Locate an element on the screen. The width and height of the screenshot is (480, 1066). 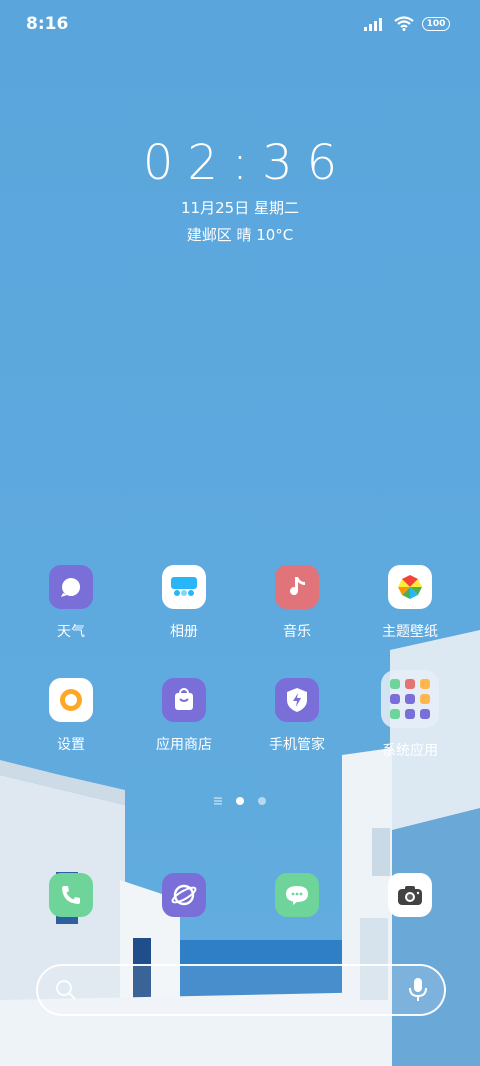
app-store: 应用商店 is located at coordinates (184, 716).